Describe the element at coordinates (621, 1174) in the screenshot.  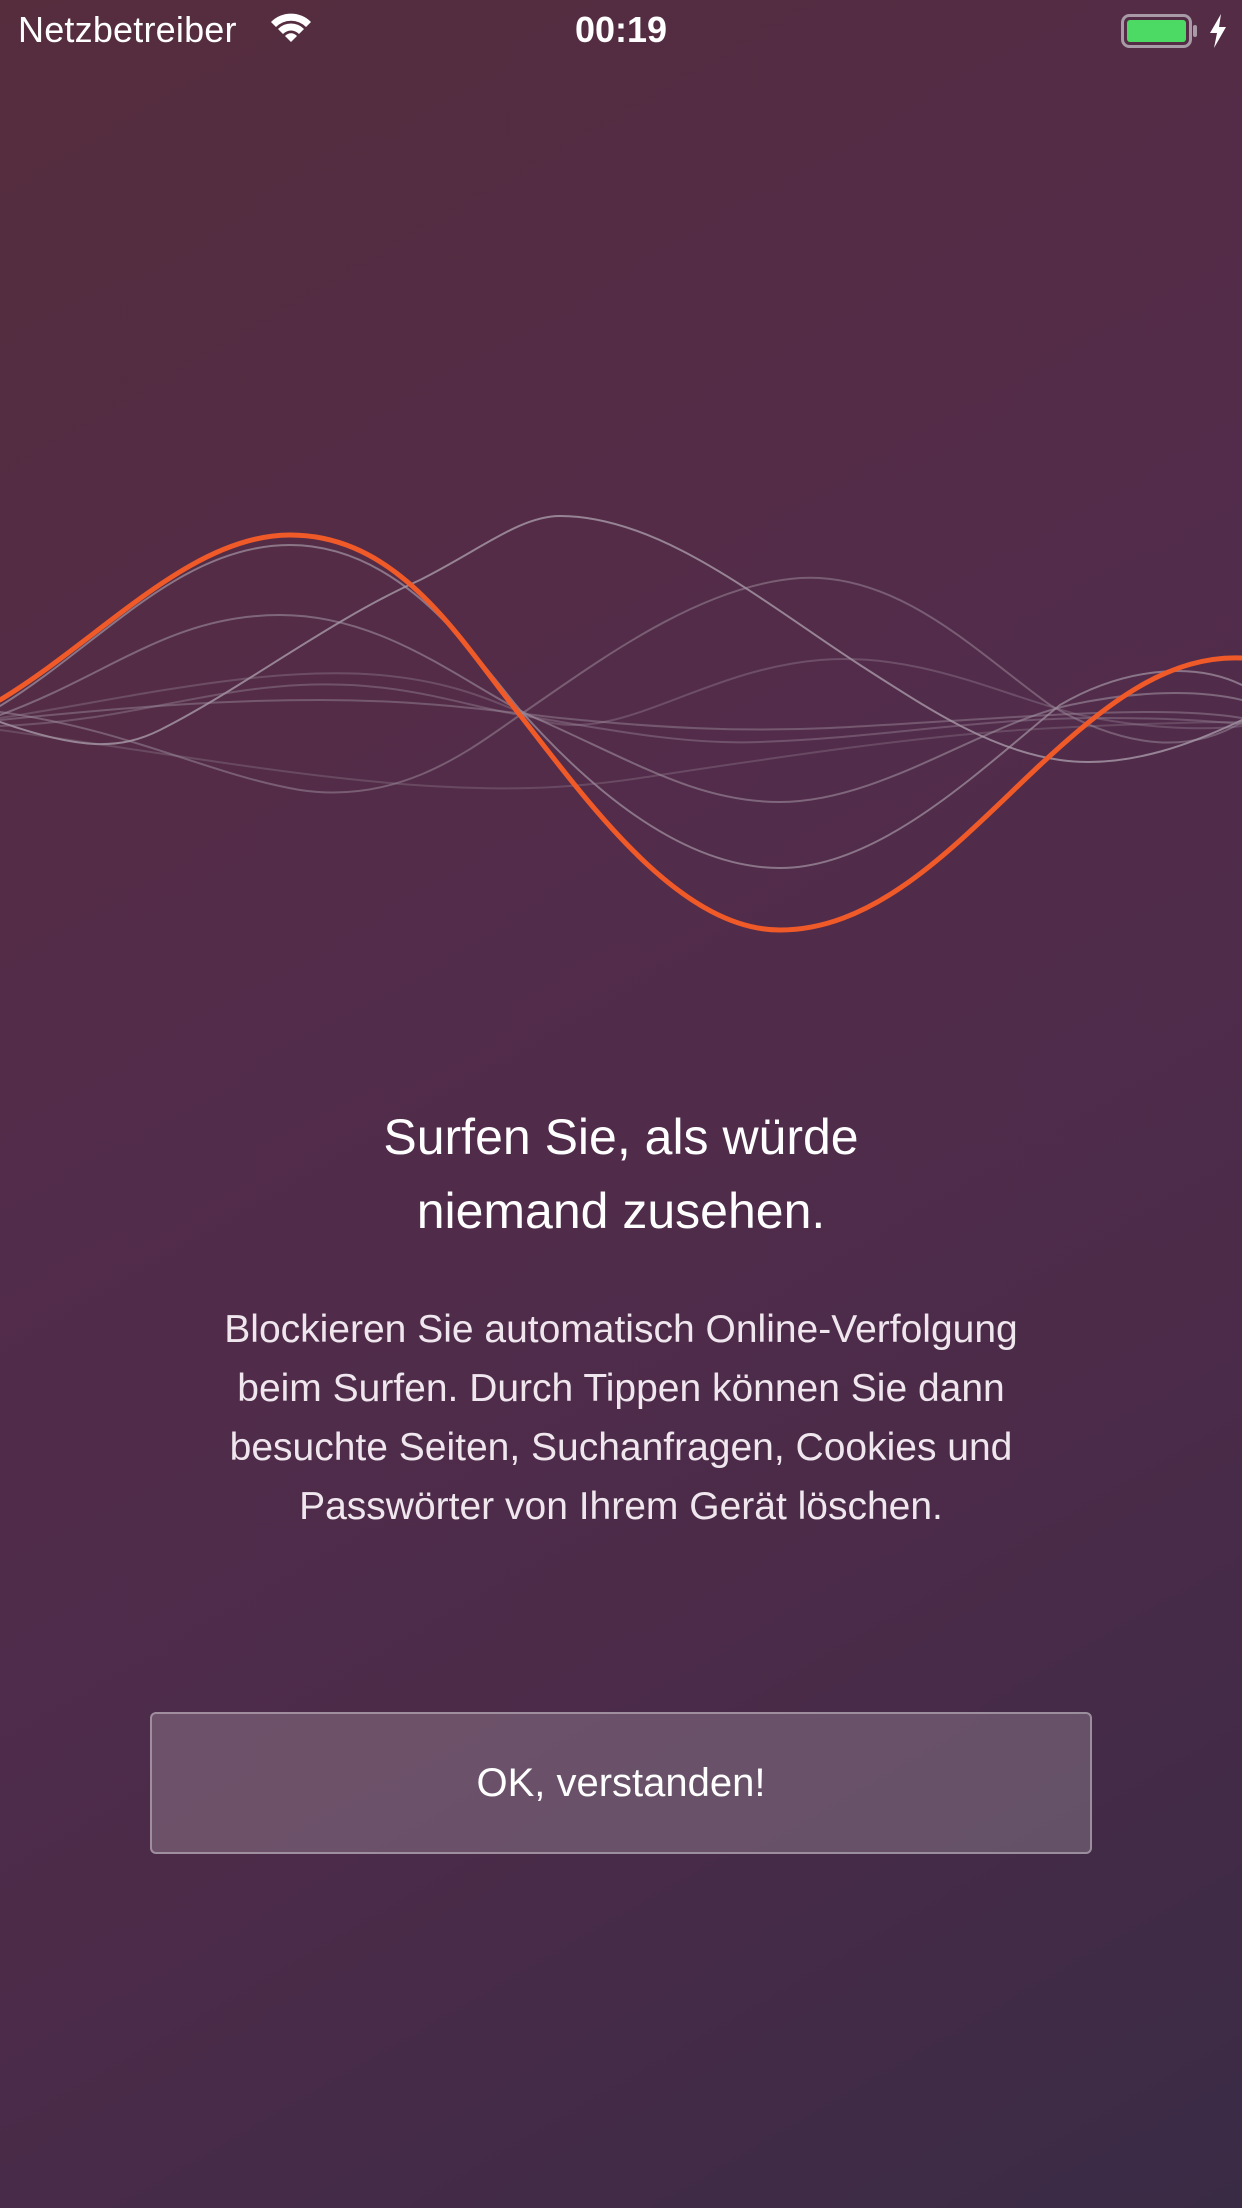
I see `onboarding-title: Surfen Sie, als würde niemand zusehen.` at that location.